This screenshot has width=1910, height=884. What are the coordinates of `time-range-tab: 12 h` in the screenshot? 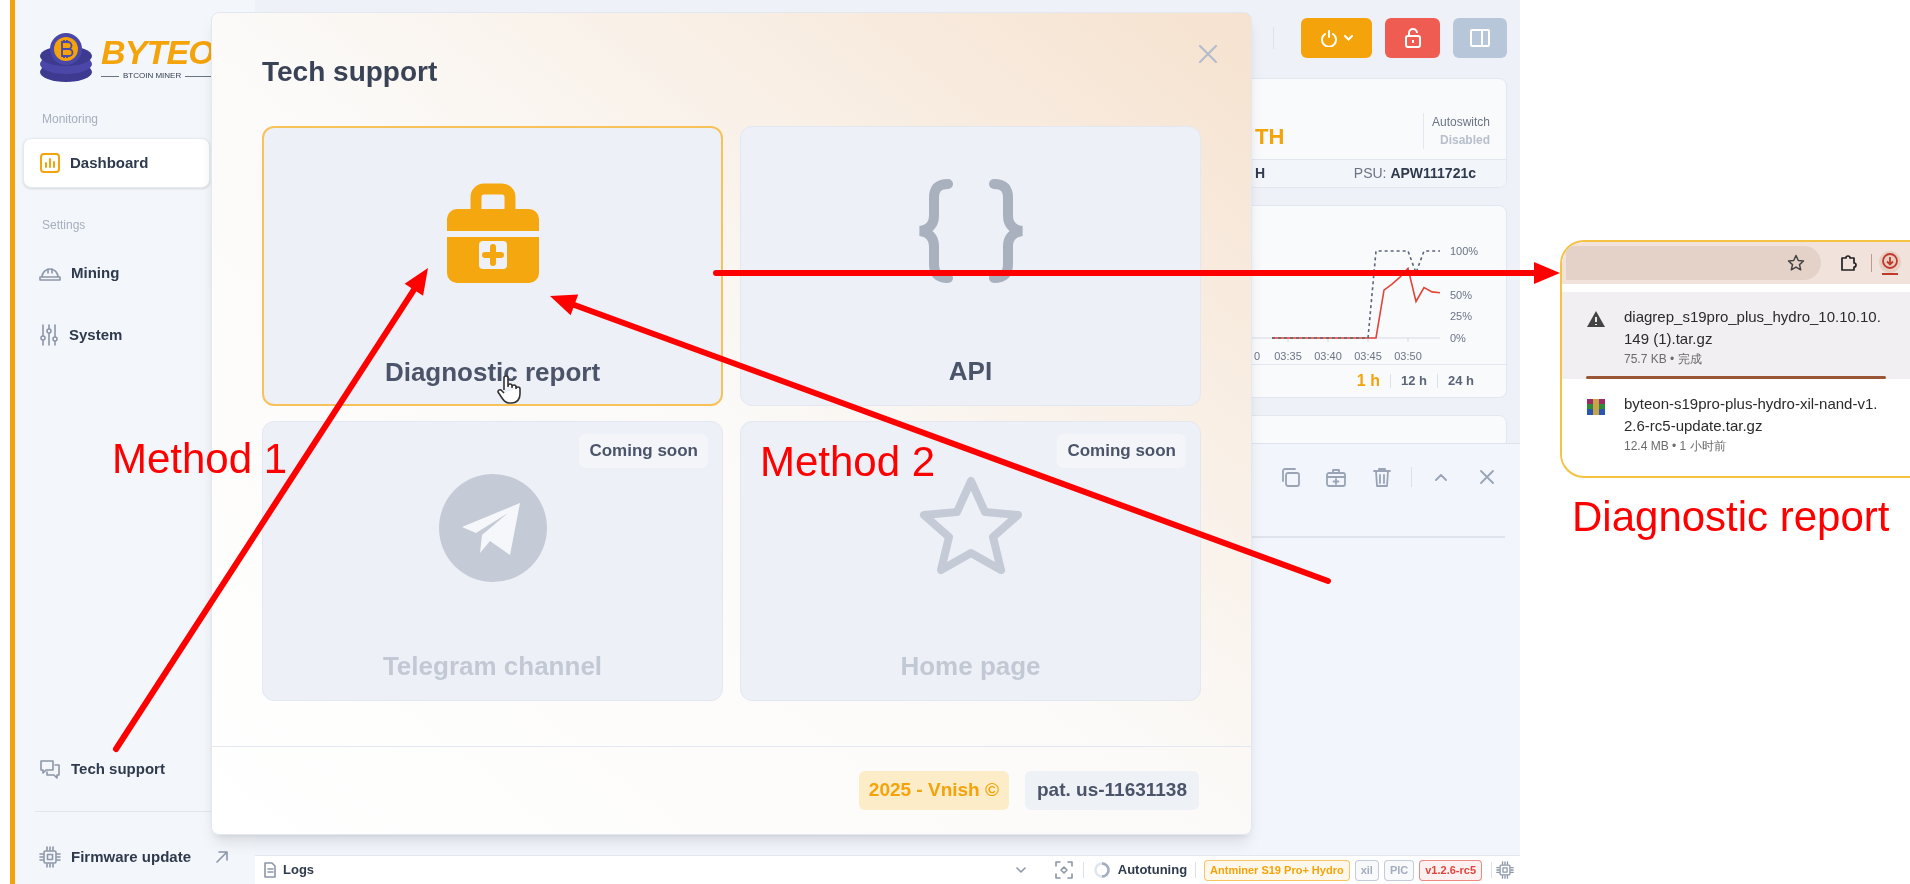 It's located at (1413, 381).